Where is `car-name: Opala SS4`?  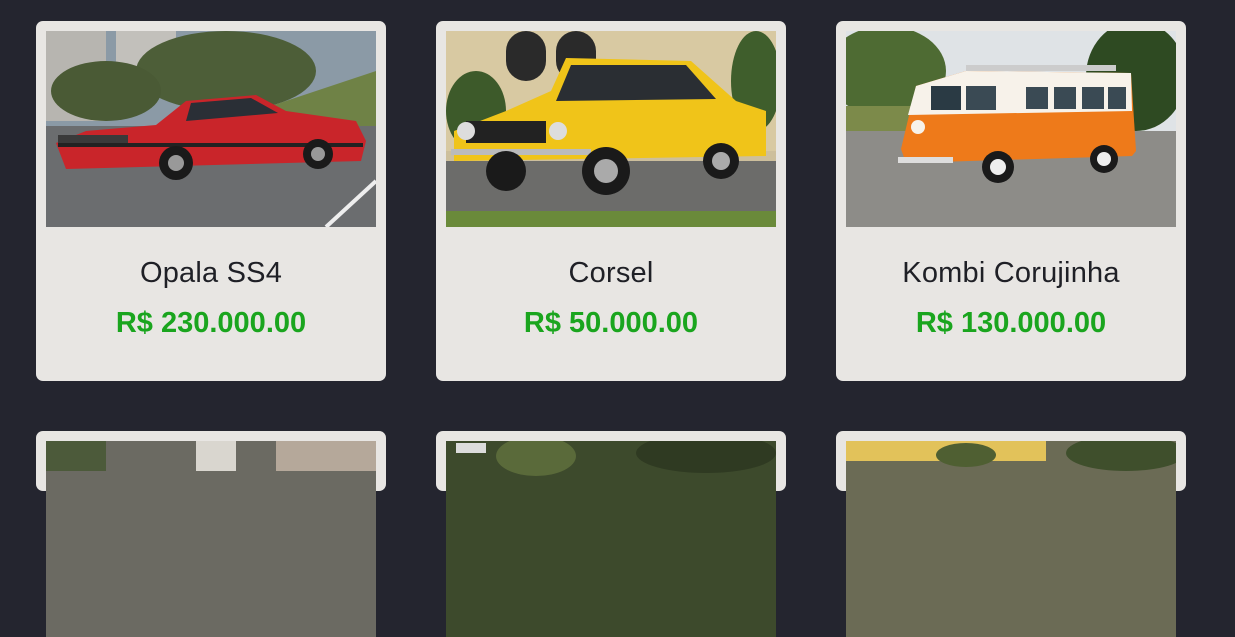 car-name: Opala SS4 is located at coordinates (211, 273).